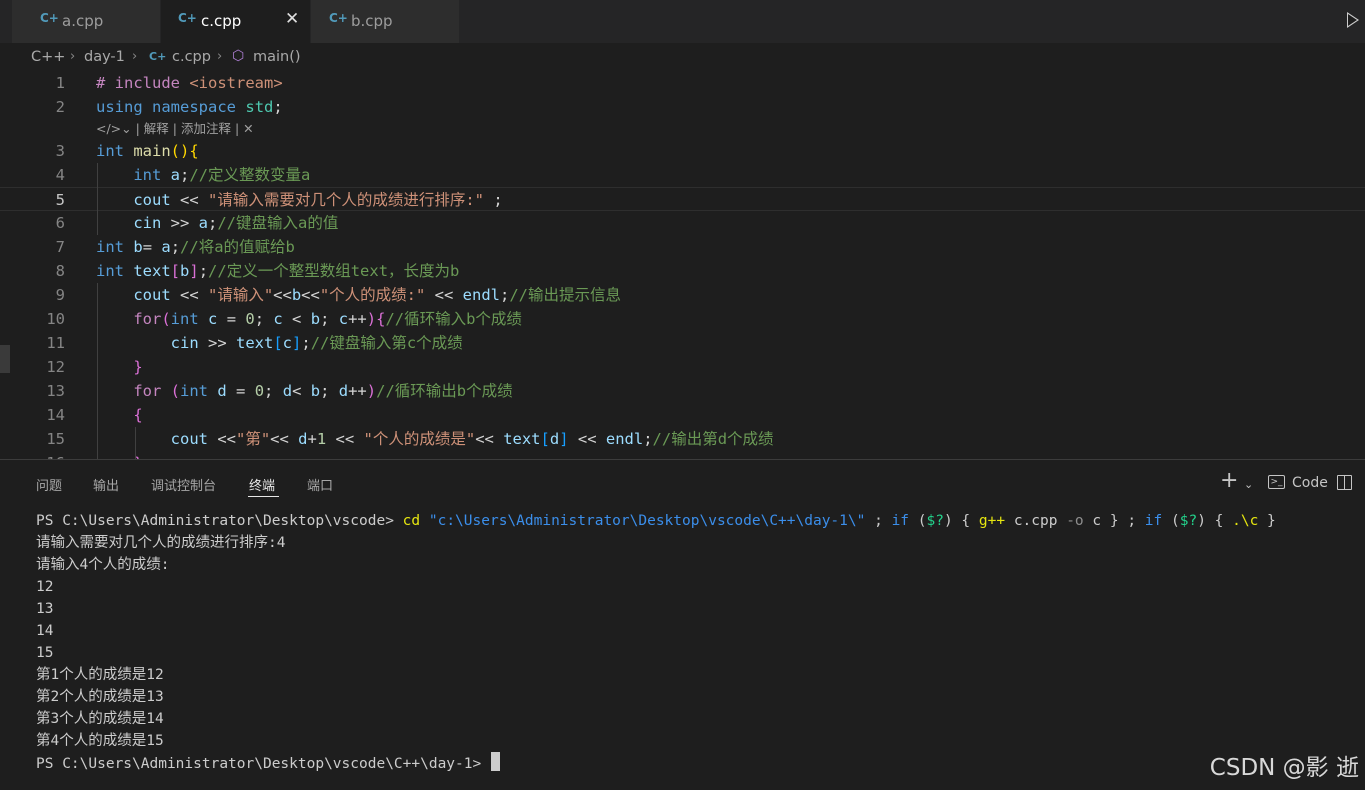  Describe the element at coordinates (106, 484) in the screenshot. I see `tab-output: 输出` at that location.